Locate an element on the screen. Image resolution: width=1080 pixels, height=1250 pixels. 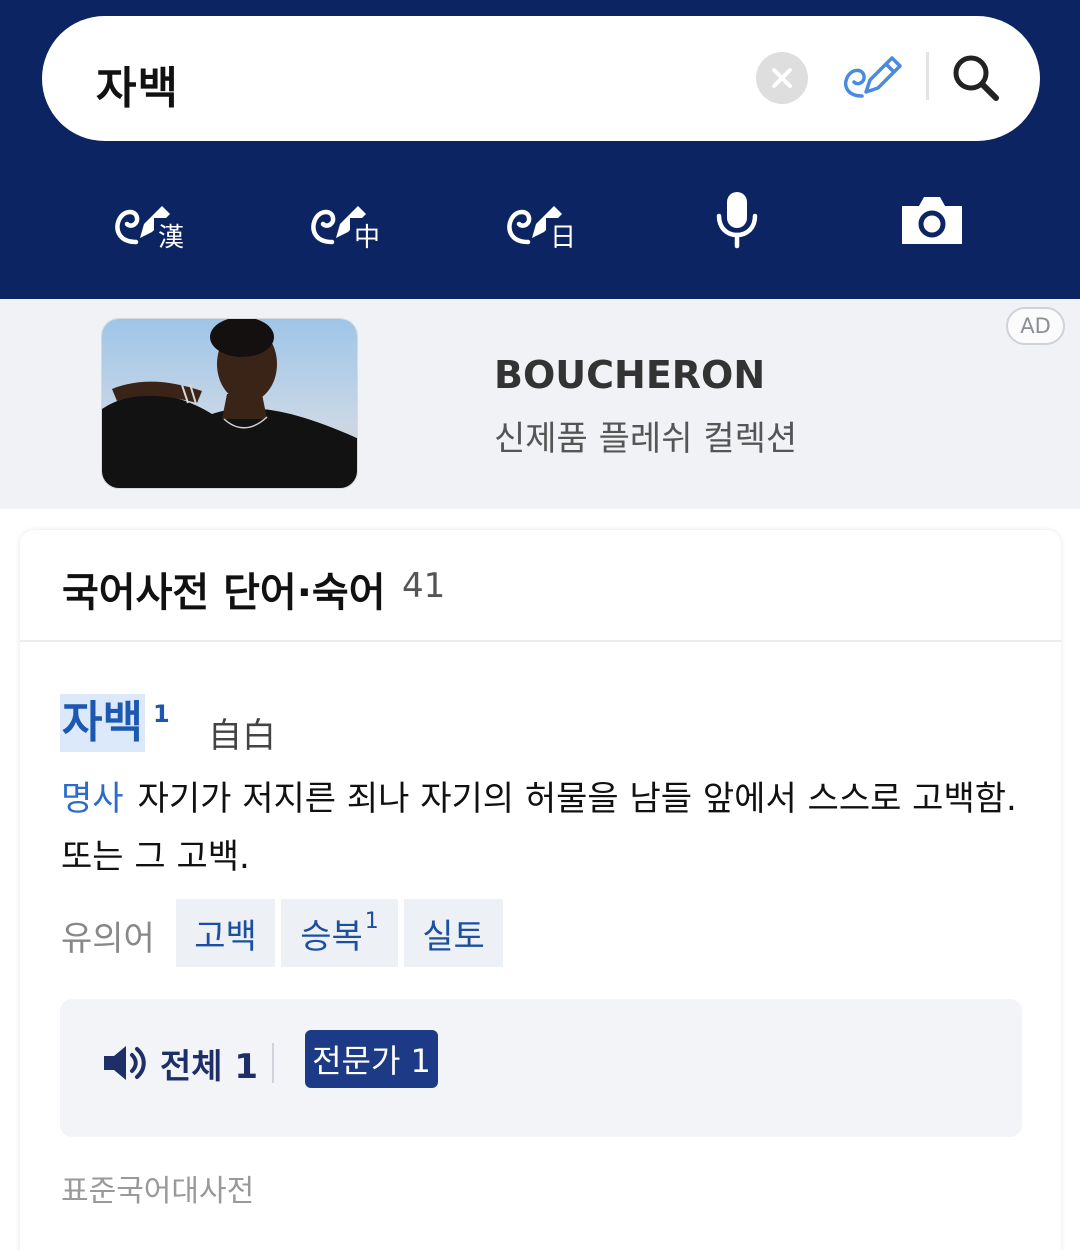
svg-text: 漢 is located at coordinates (171, 237).